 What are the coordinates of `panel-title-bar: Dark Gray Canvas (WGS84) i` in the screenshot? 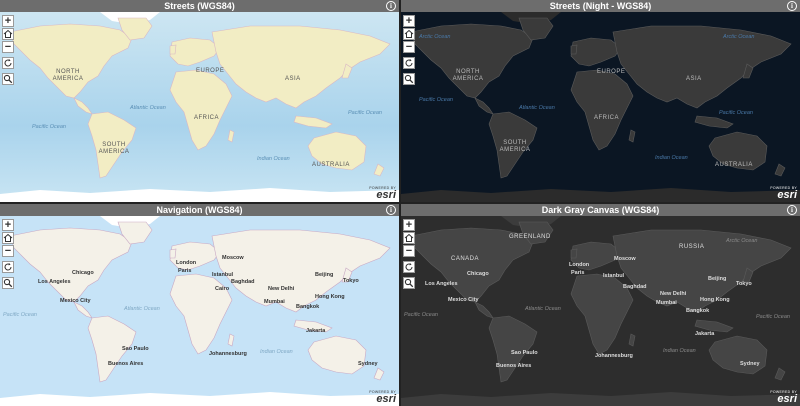 It's located at (600, 210).